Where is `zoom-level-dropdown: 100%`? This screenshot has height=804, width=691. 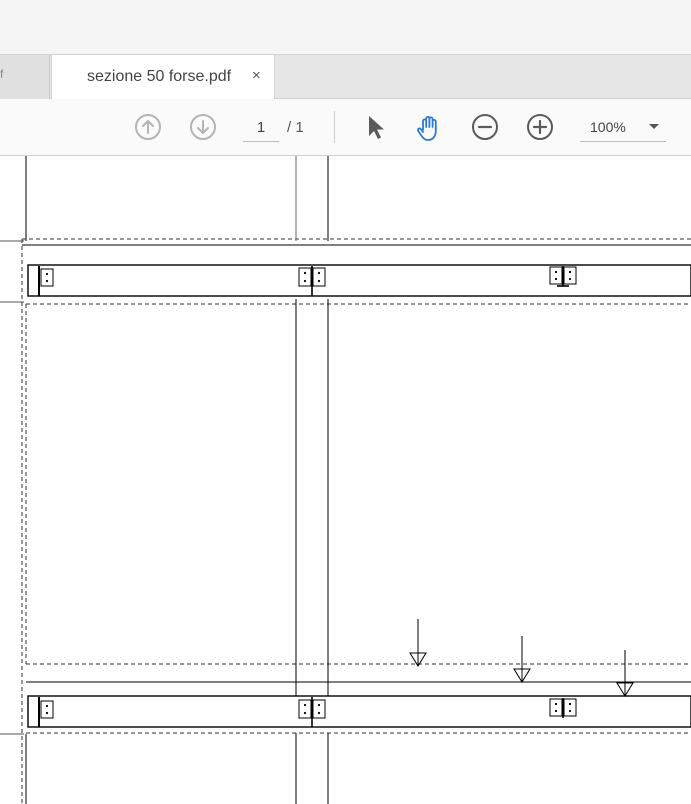 zoom-level-dropdown: 100% is located at coordinates (623, 127).